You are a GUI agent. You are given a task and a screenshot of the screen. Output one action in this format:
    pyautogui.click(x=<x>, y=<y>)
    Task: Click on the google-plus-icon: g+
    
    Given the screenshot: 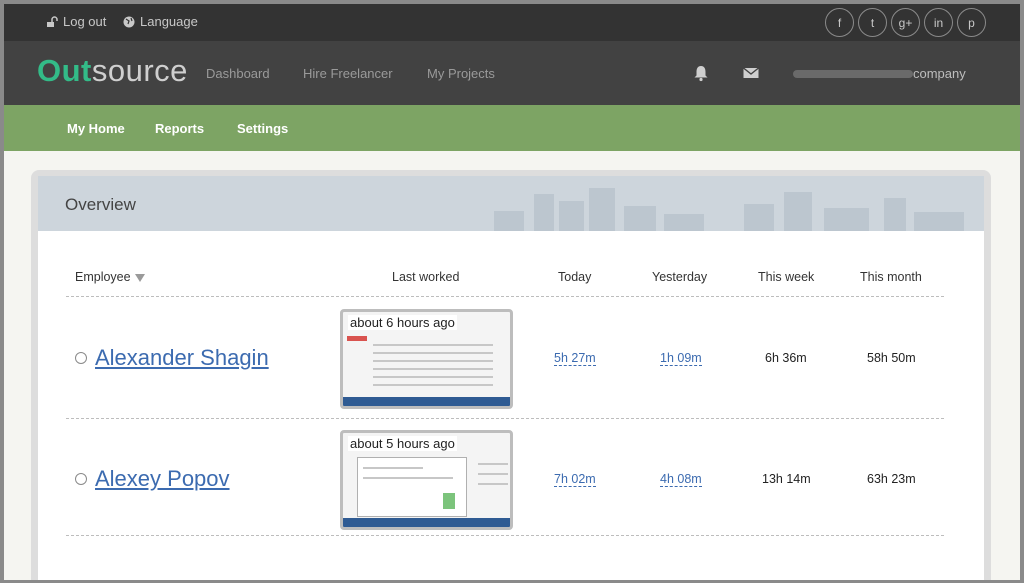 What is the action you would take?
    pyautogui.click(x=905, y=22)
    